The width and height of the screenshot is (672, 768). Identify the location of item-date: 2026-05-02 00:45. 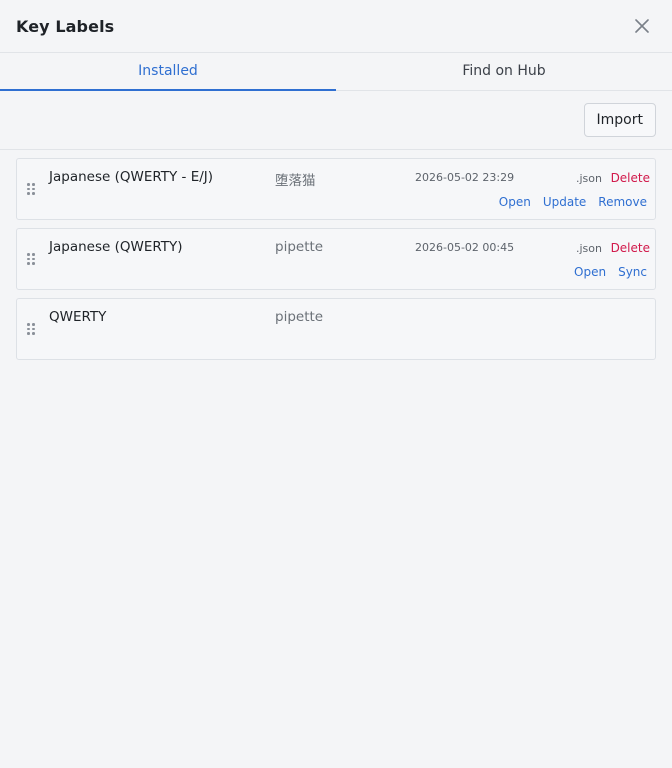
(465, 247).